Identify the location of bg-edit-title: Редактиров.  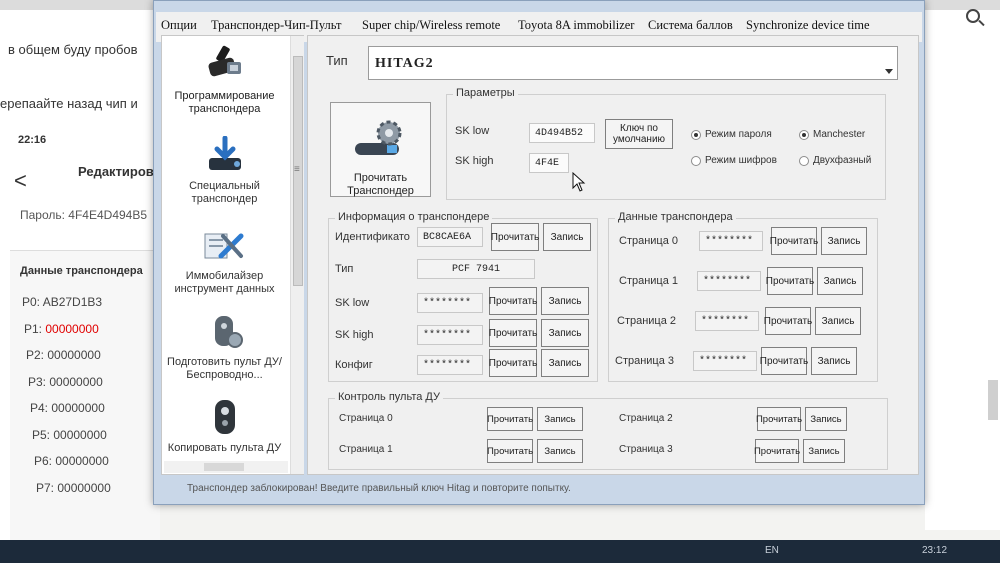
(116, 171).